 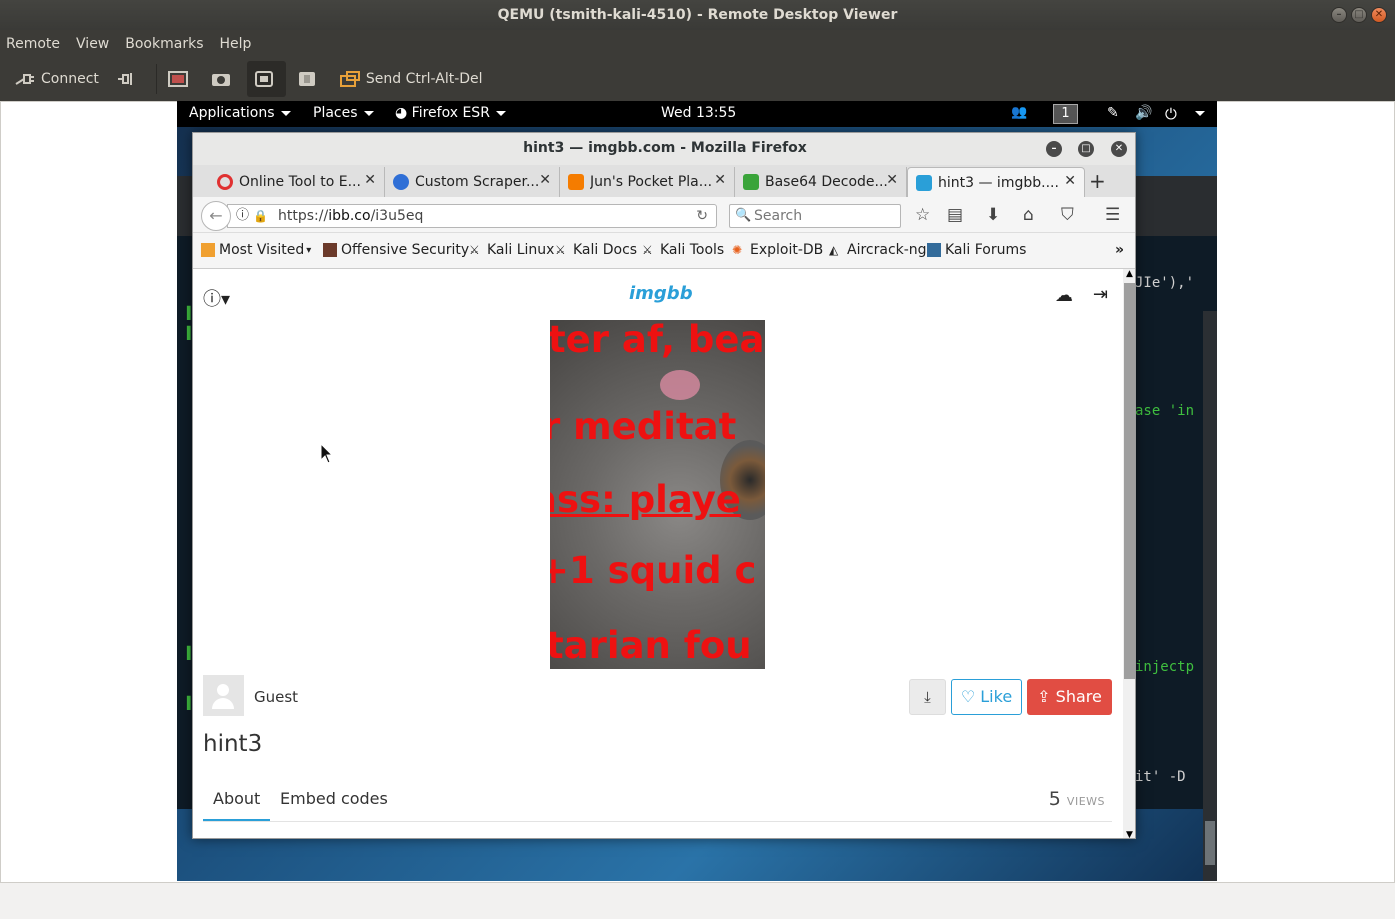 I want to click on bookmark-offensive-security: Offensive Security, so click(x=396, y=250).